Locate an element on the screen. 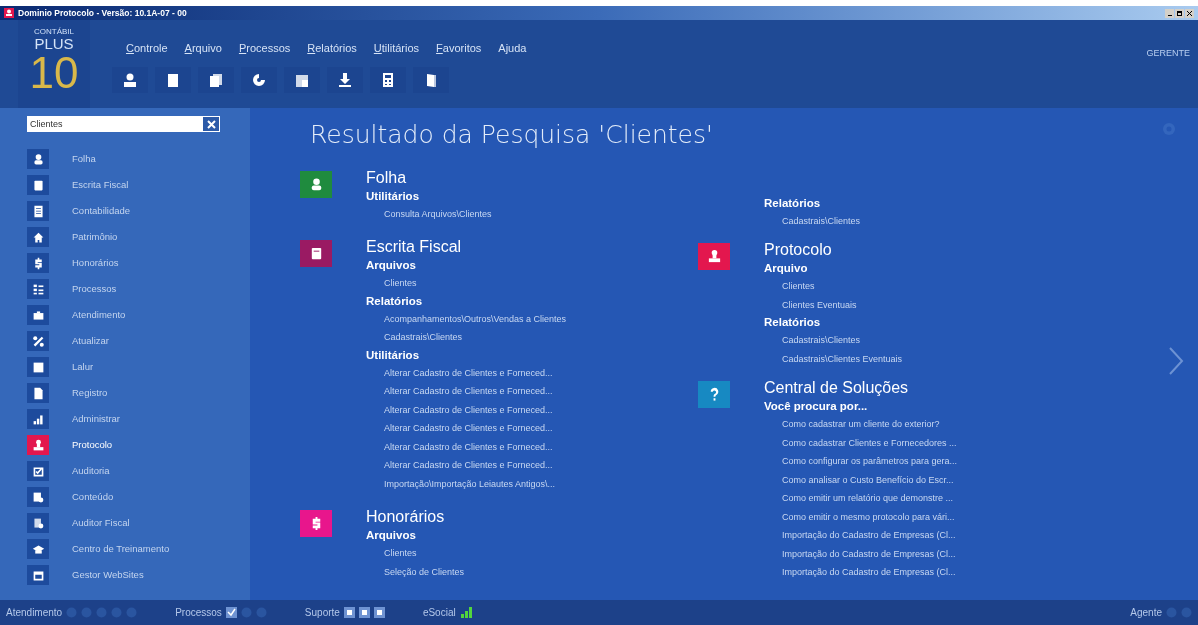 Image resolution: width=1198 pixels, height=625 pixels. house-icon is located at coordinates (38, 237).